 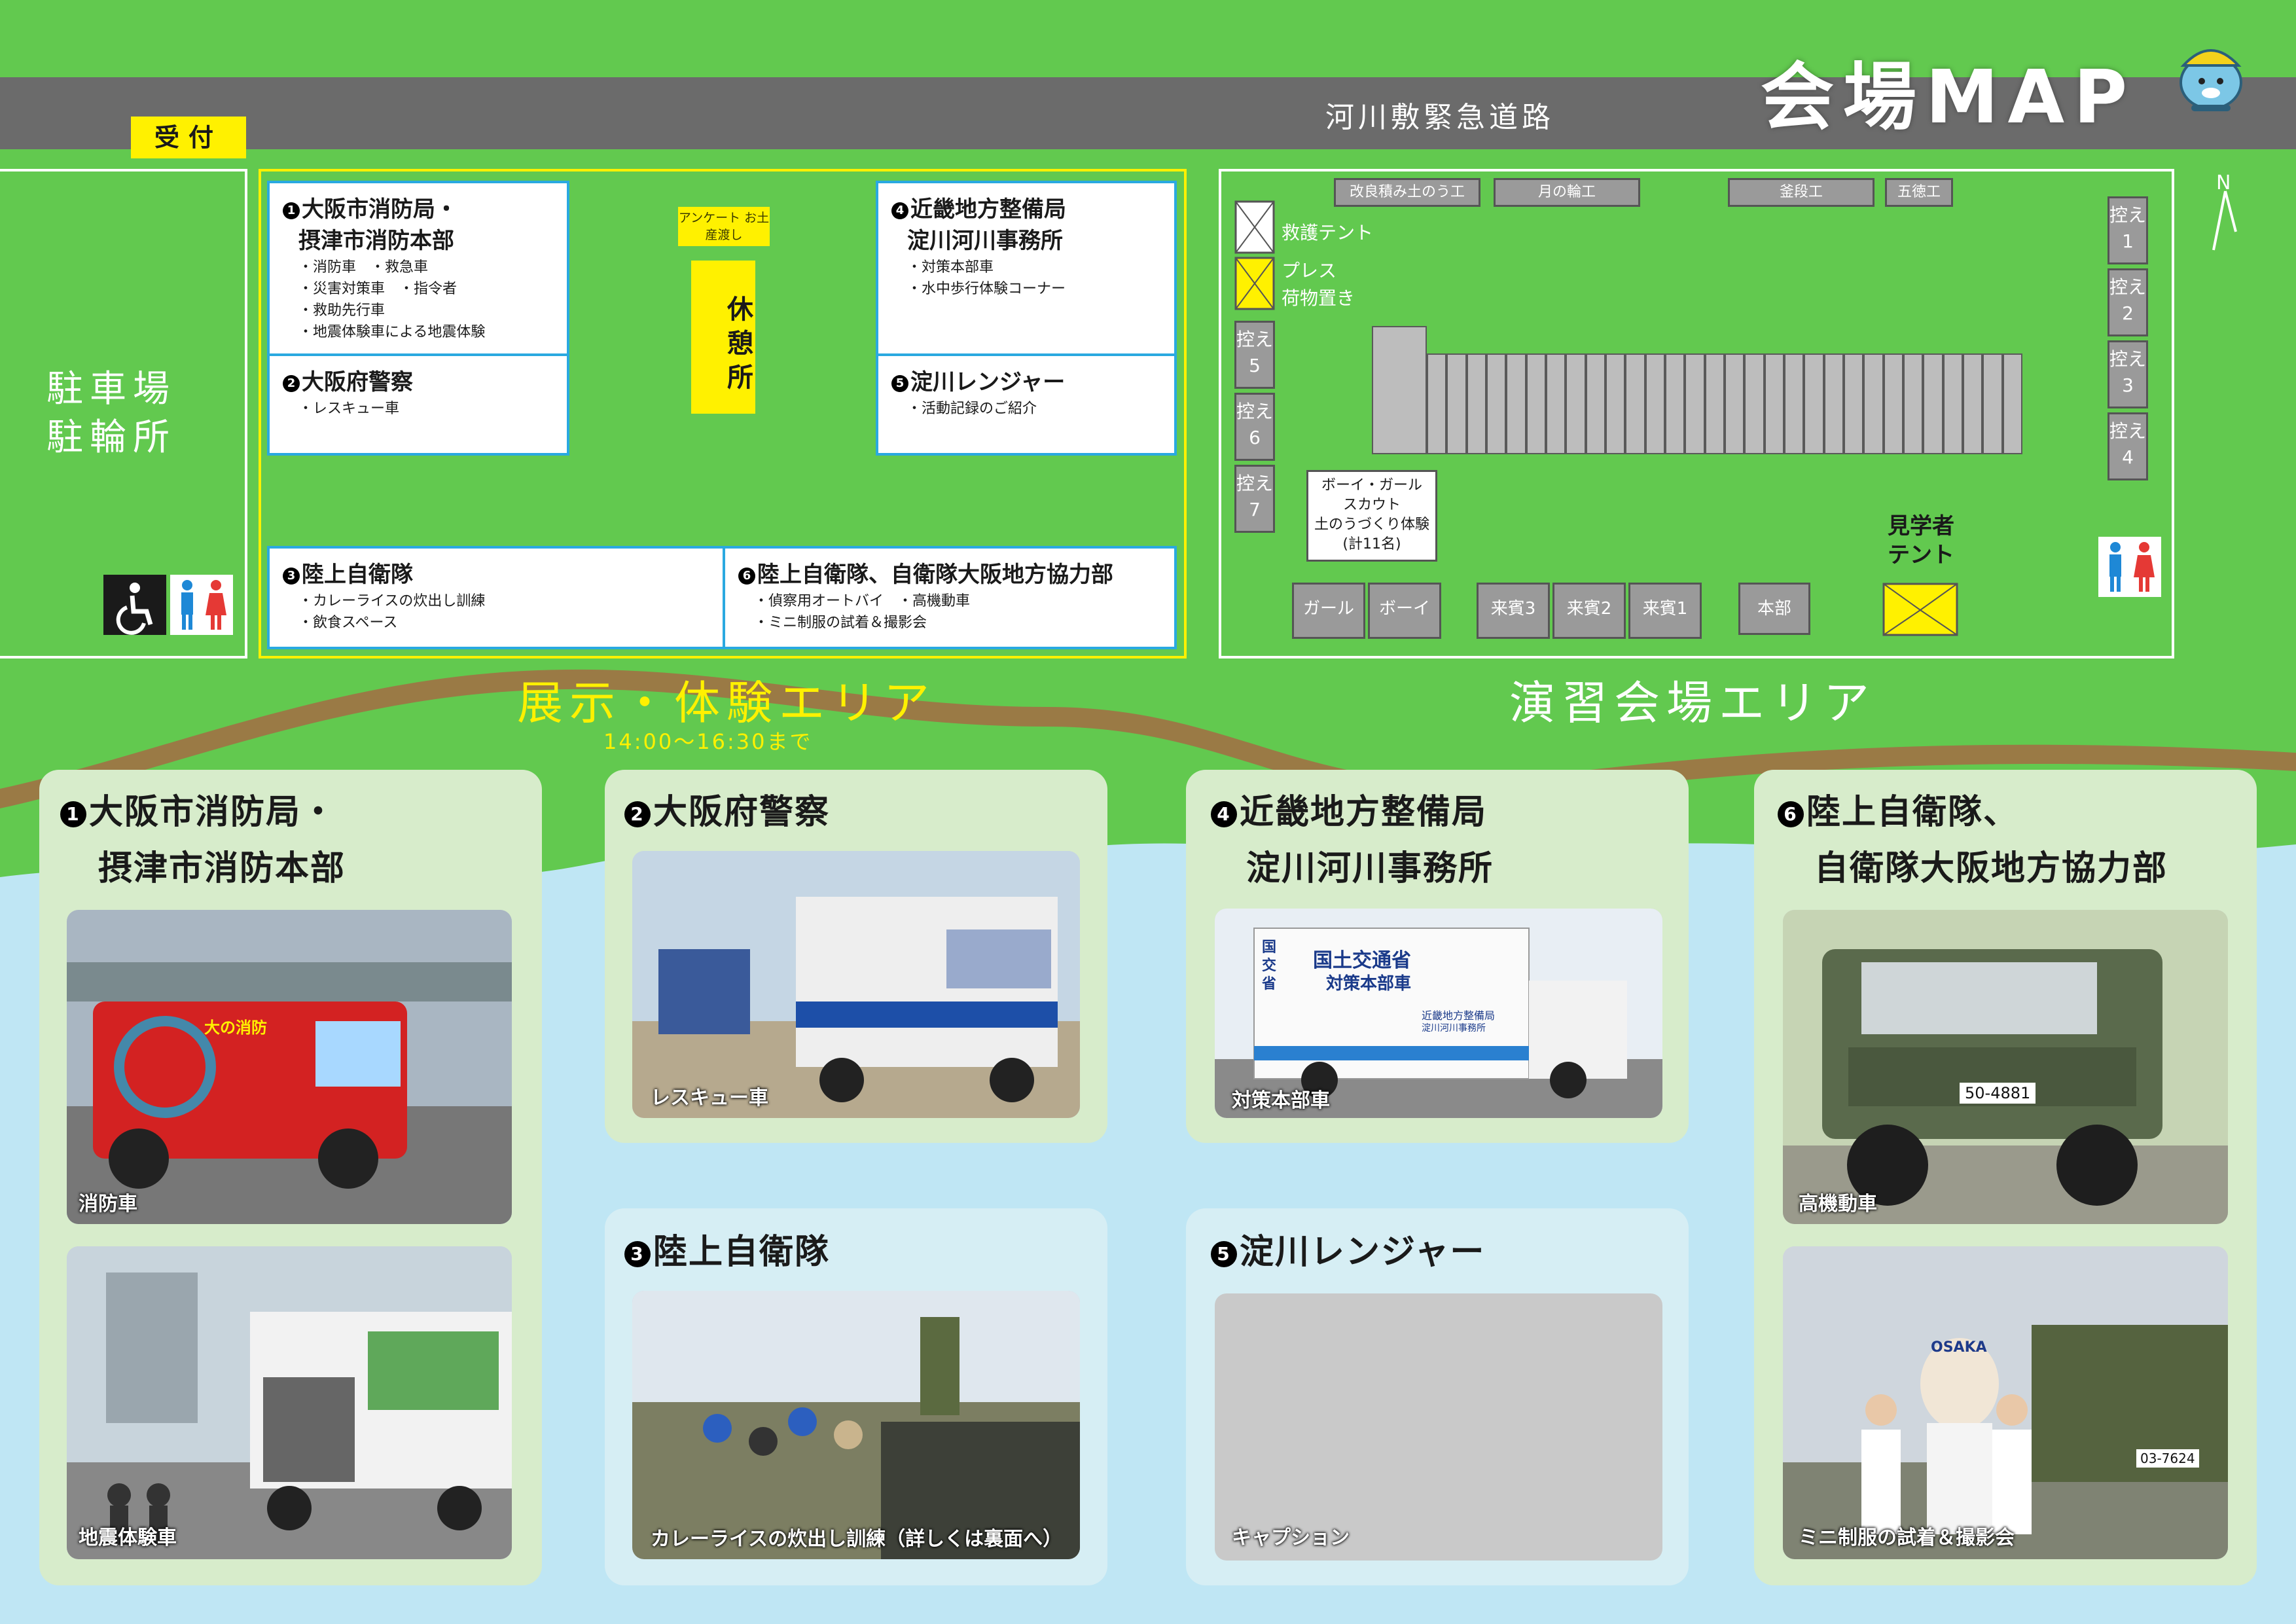 I want to click on photo-fire-truck: 大の消防 消防車, so click(x=289, y=1067).